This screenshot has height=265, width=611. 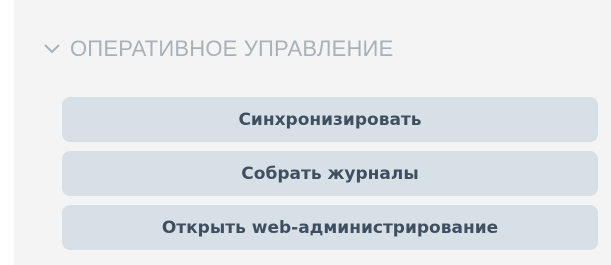 What do you see at coordinates (330, 173) in the screenshot?
I see `collect-logs-button: Собрать журналы` at bounding box center [330, 173].